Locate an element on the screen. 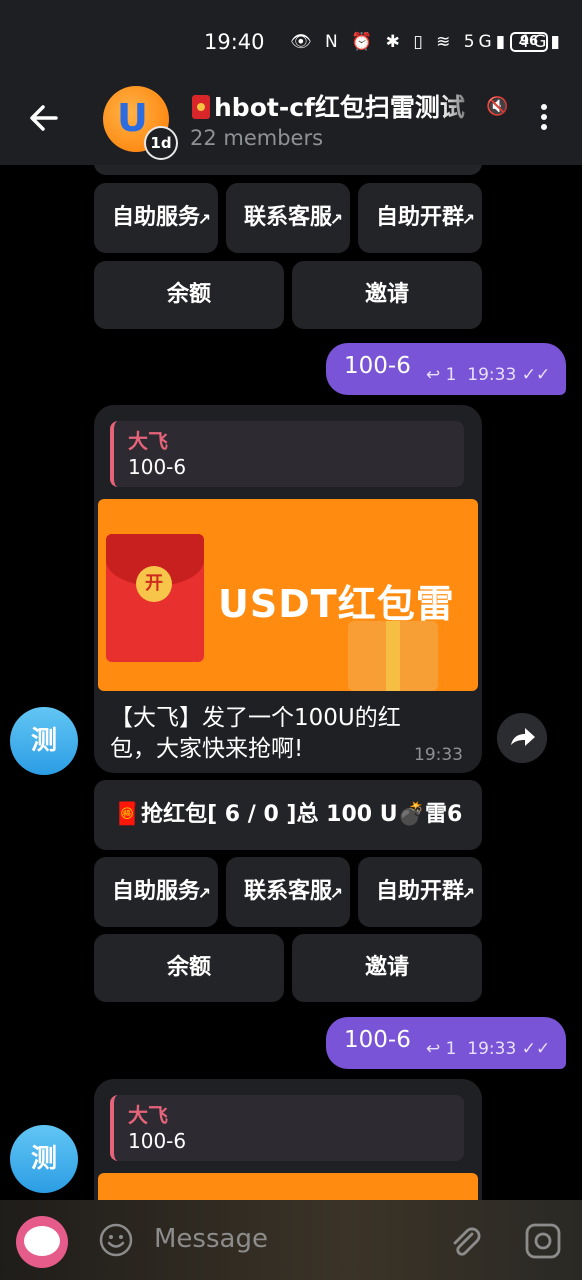  red-envelope-icon: 开 is located at coordinates (155, 598).